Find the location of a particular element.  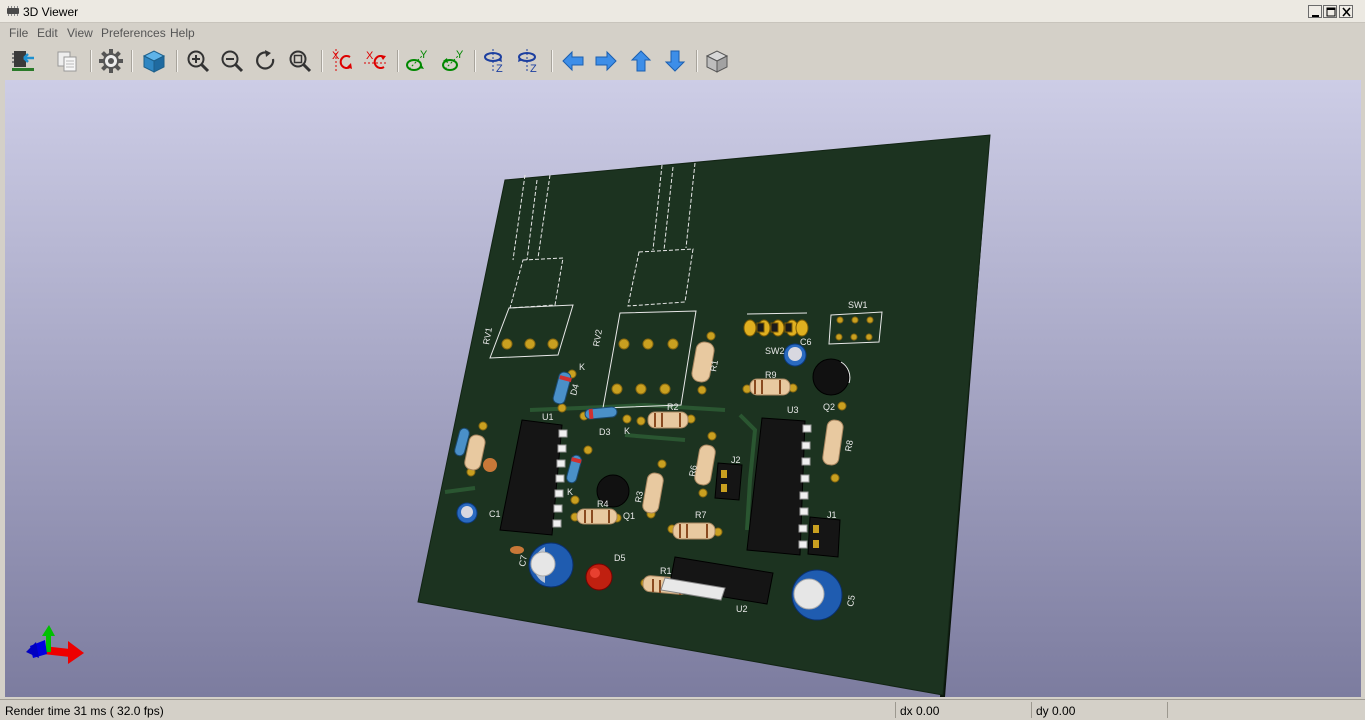

settings-gear-icon is located at coordinates (111, 61).